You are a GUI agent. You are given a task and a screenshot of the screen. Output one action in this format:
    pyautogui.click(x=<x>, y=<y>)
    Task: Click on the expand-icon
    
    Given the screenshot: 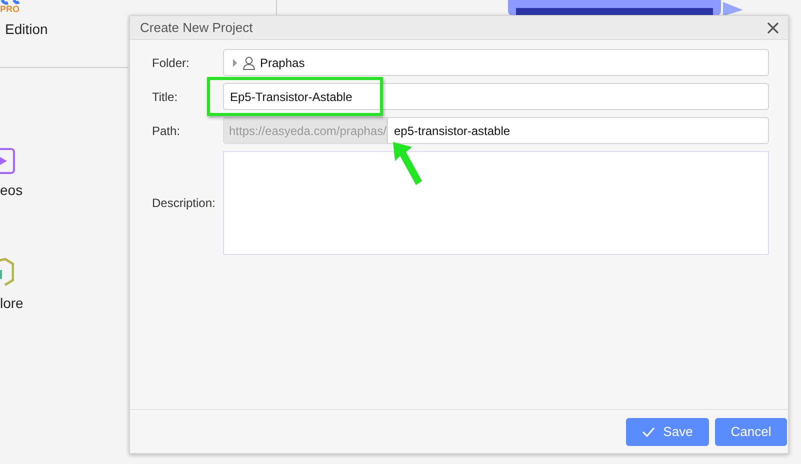 What is the action you would take?
    pyautogui.click(x=235, y=62)
    